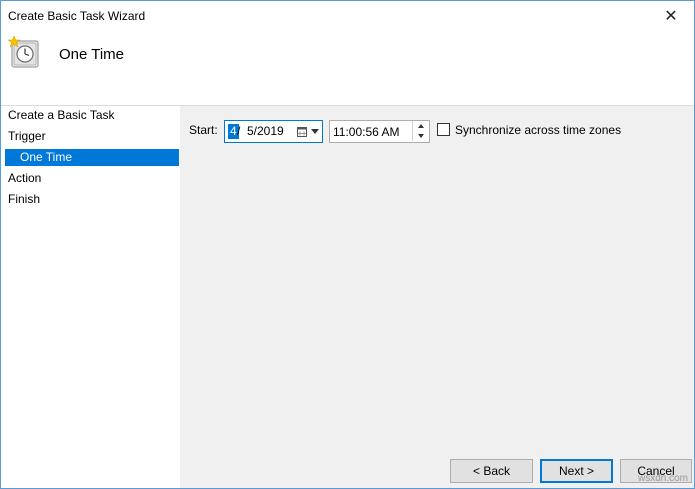  What do you see at coordinates (315, 131) in the screenshot?
I see `chevron-down-icon` at bounding box center [315, 131].